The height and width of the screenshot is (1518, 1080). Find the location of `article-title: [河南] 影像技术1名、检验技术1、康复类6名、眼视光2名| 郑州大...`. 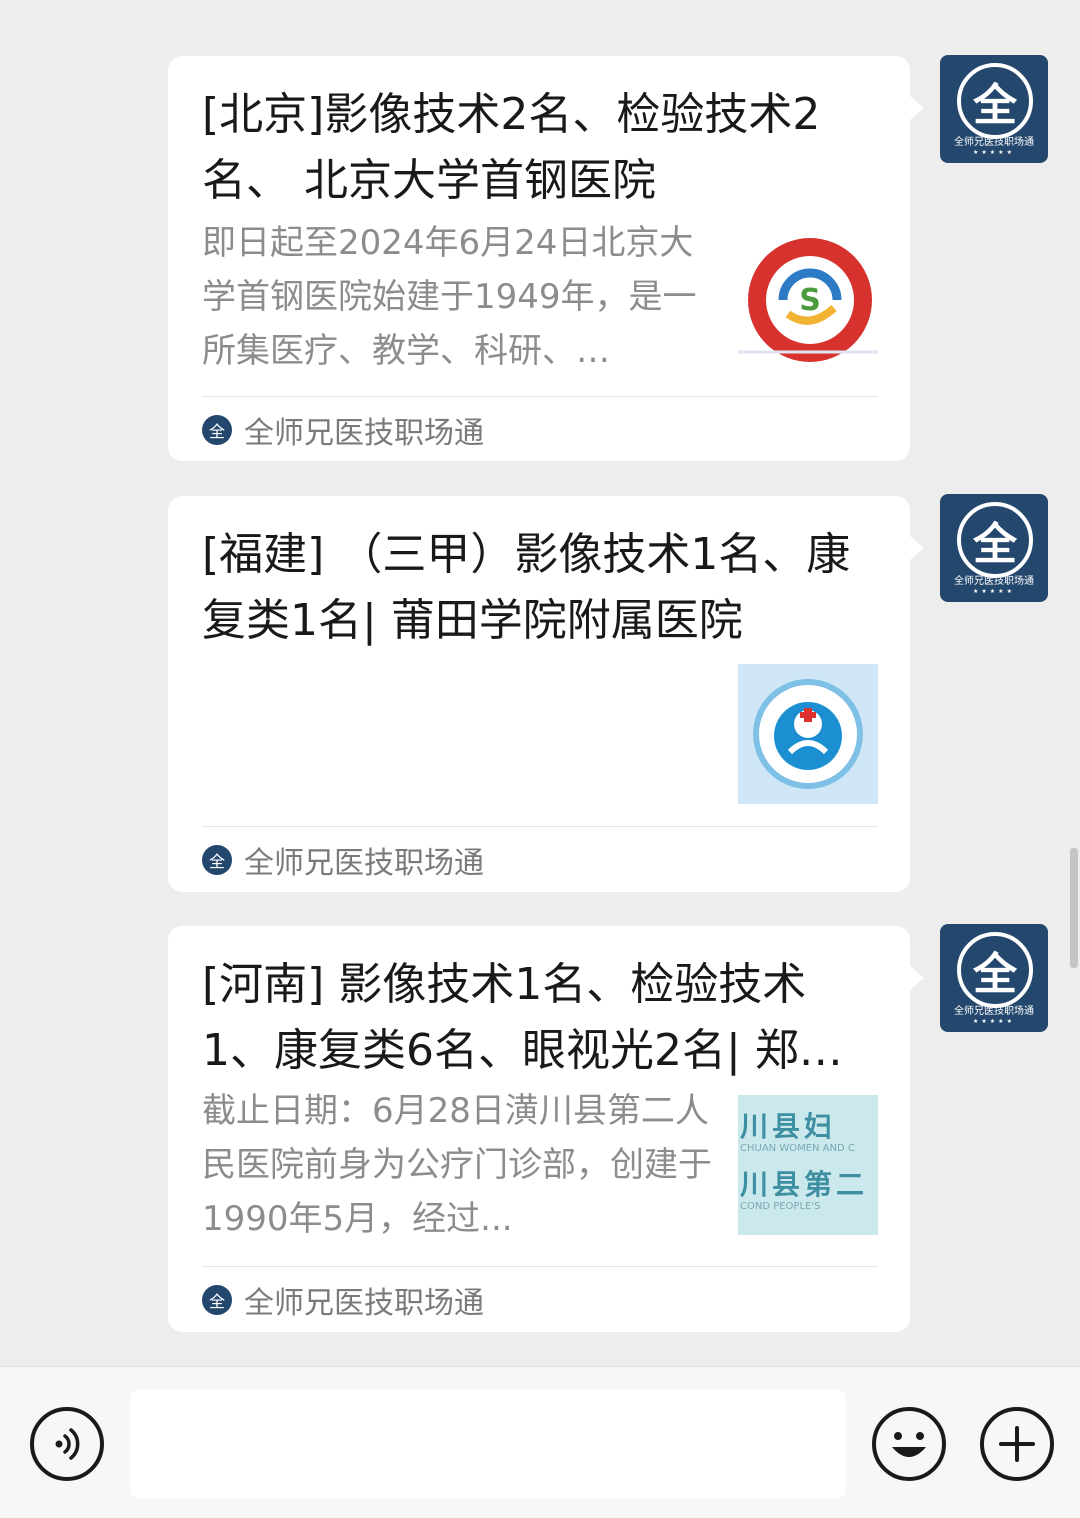

article-title: [河南] 影像技术1名、检验技术1、康复类6名、眼视光2名| 郑州大... is located at coordinates (522, 1017).